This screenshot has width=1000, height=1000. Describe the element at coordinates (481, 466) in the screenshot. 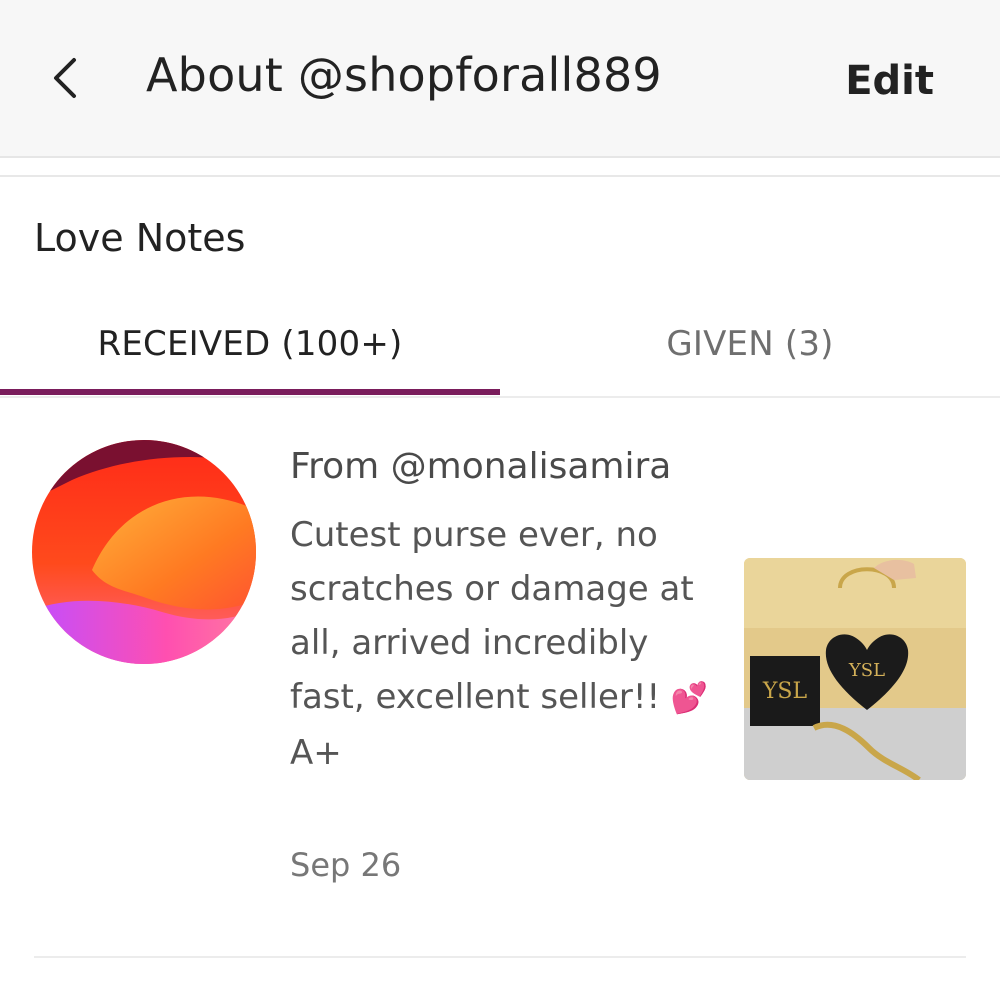

I see `note-author: From @monalisamira` at that location.